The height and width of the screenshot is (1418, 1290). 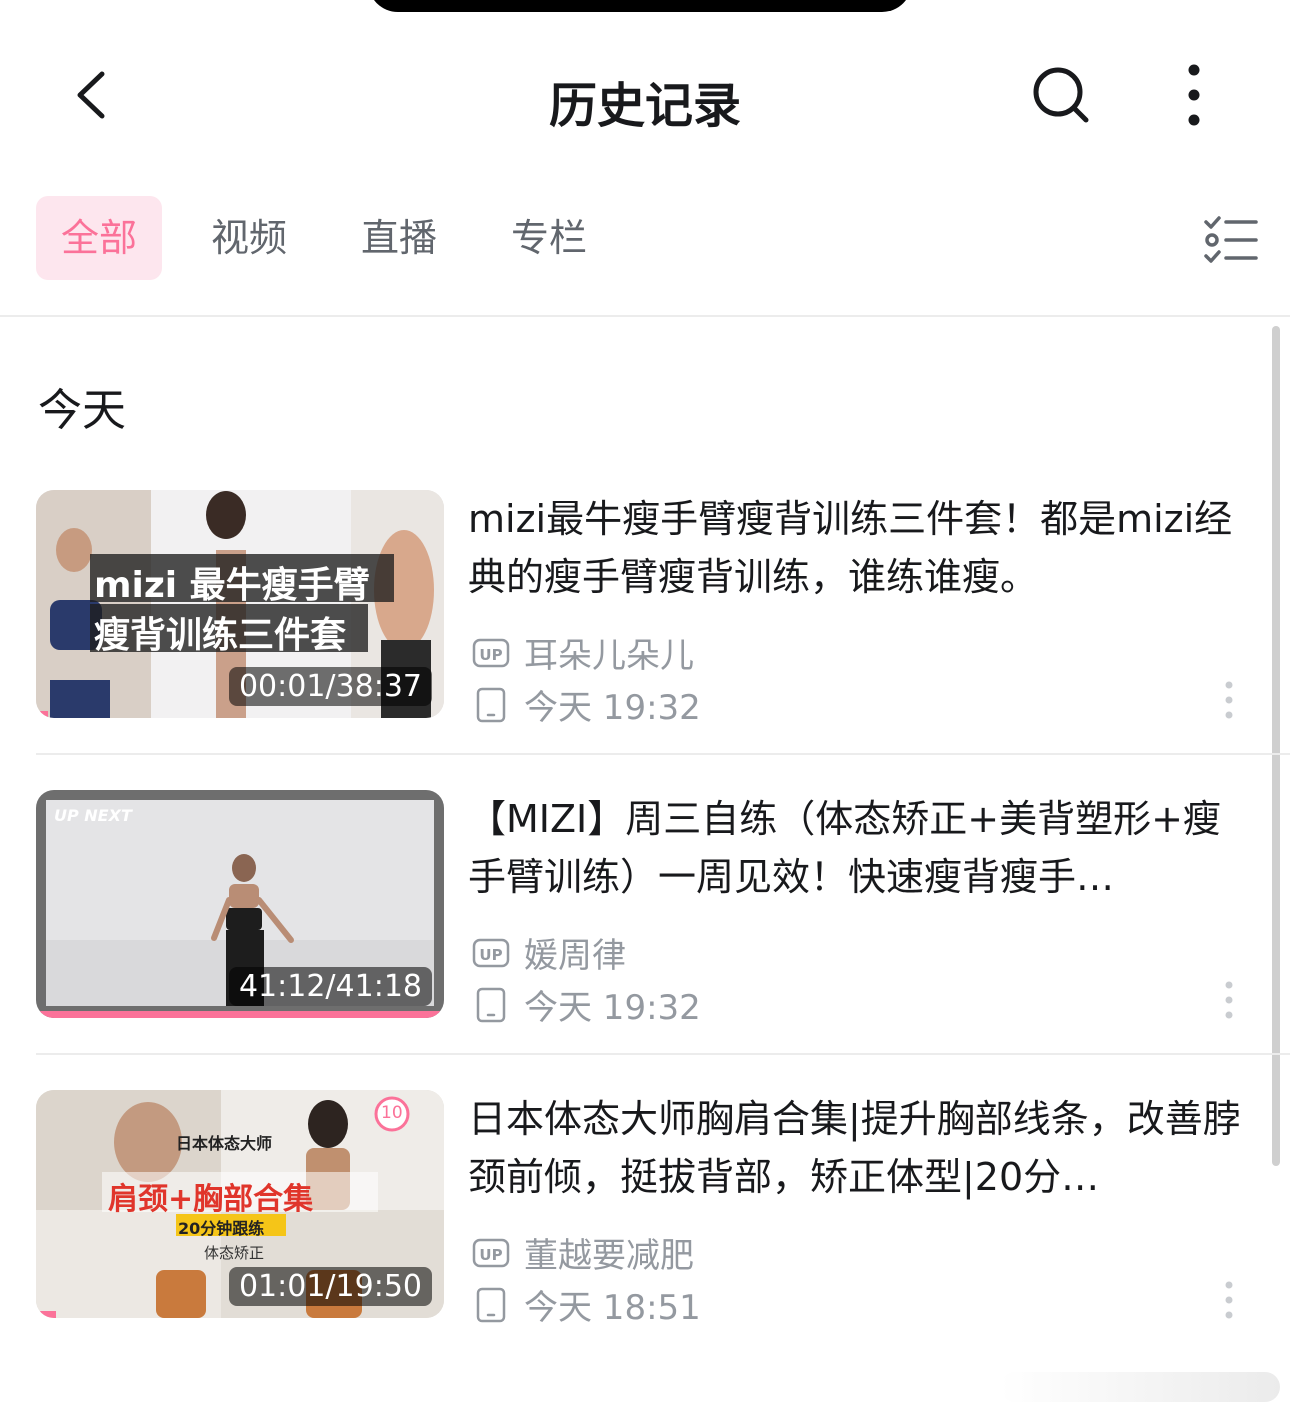 I want to click on search-icon, so click(x=1061, y=95).